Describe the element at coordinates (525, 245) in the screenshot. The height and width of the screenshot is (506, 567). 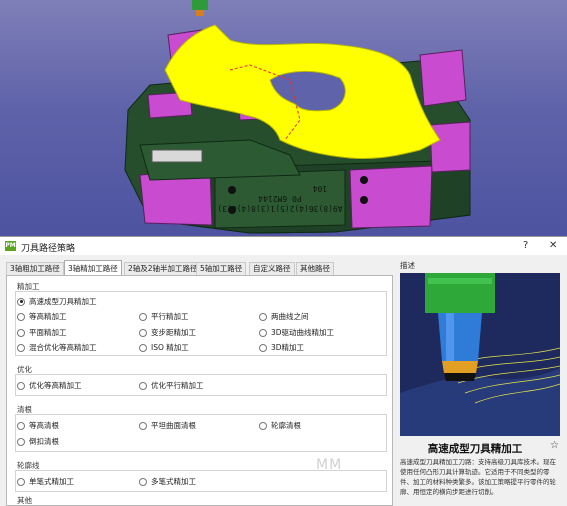
I see `help-button: ?` at that location.